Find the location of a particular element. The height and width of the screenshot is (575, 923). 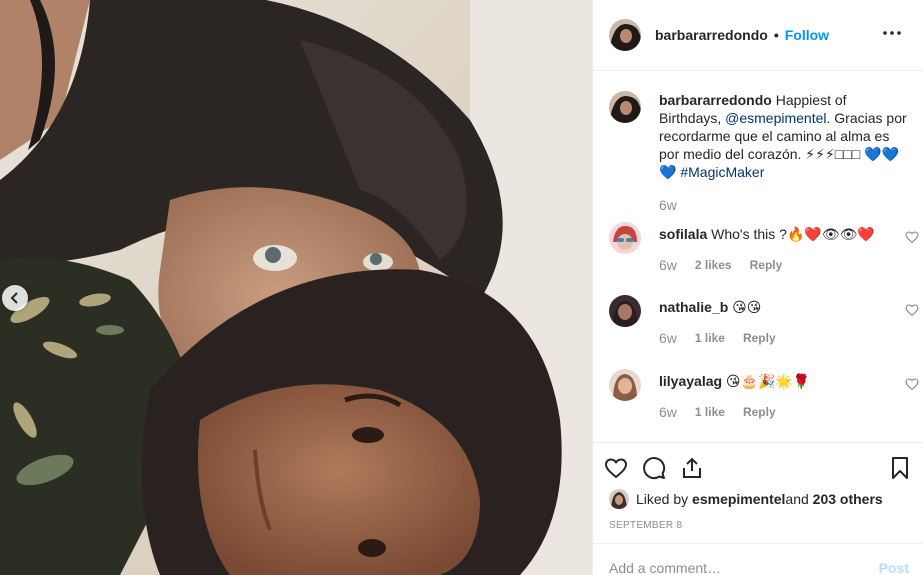

comment-username: nathalie_b is located at coordinates (693, 307).